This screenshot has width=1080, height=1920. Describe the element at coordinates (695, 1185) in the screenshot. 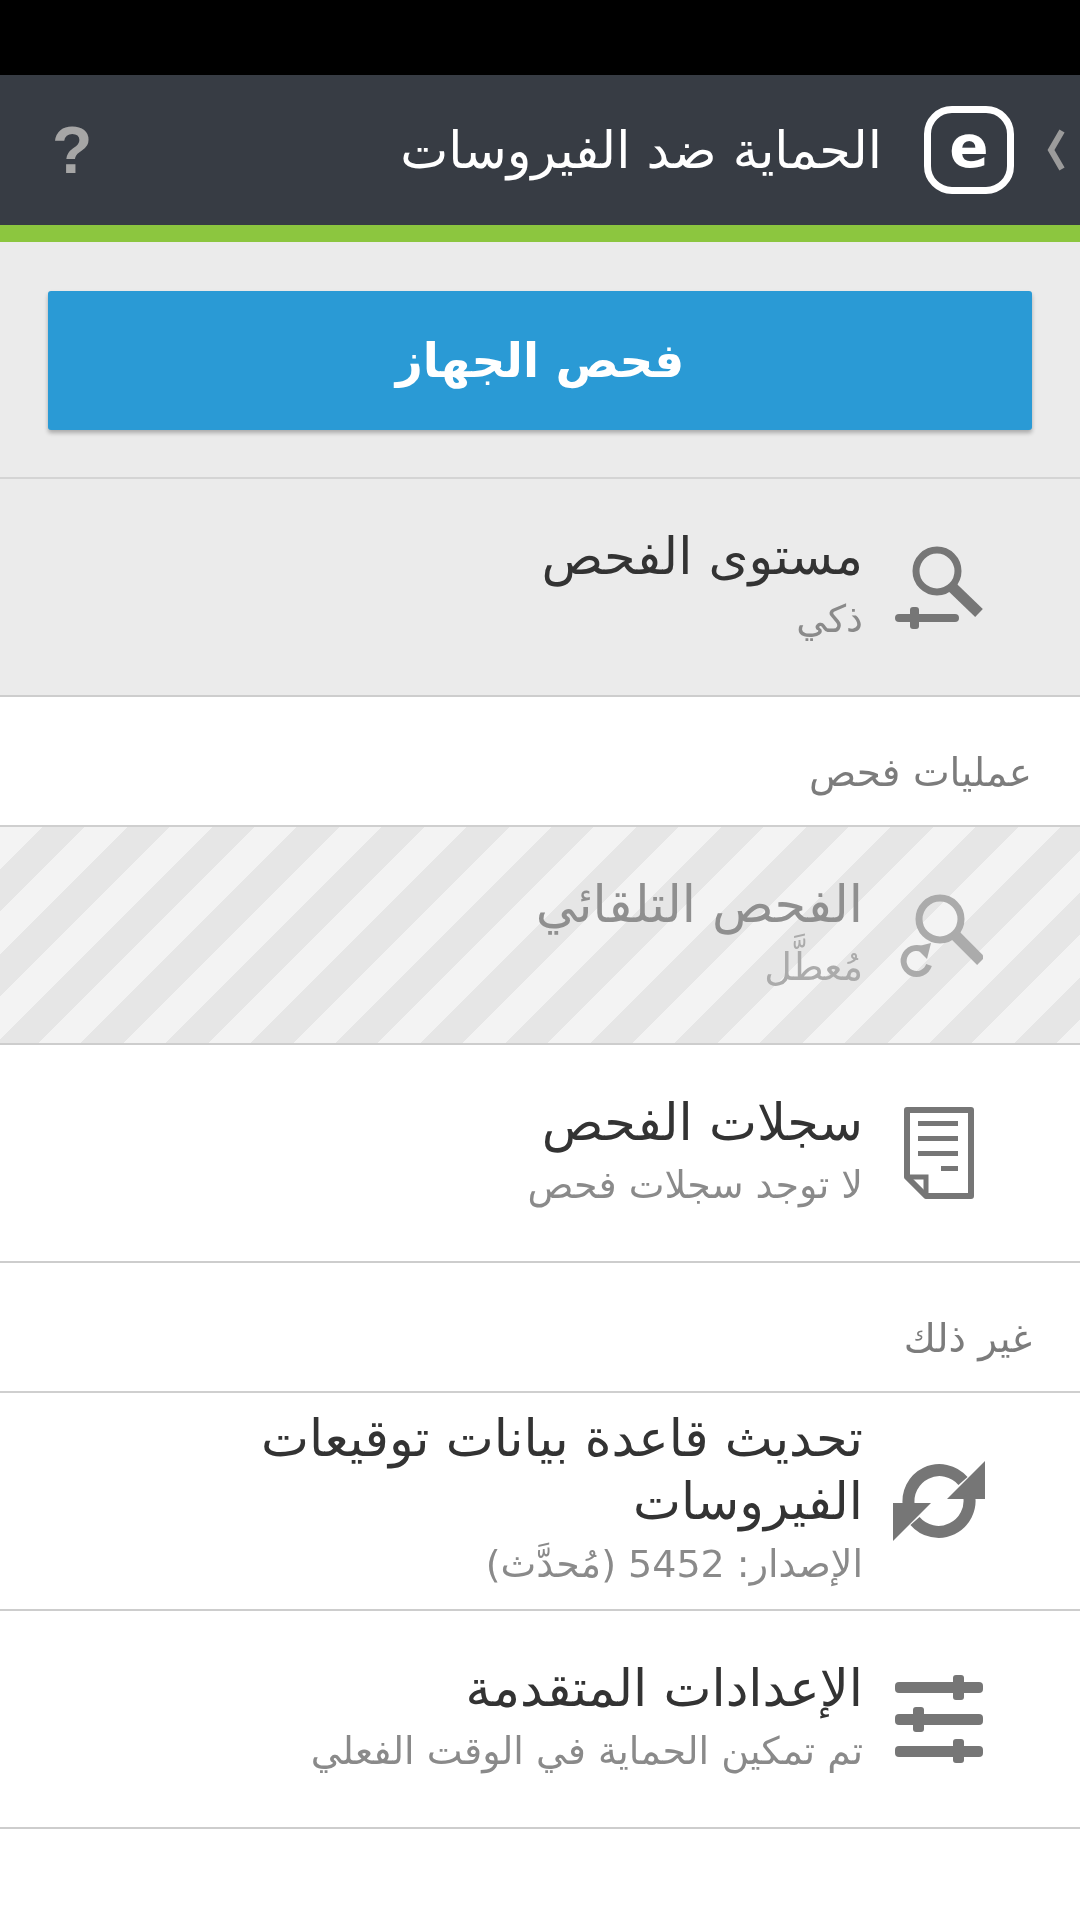

I see `item-subtitle: لا توجد سجلات فحص` at that location.